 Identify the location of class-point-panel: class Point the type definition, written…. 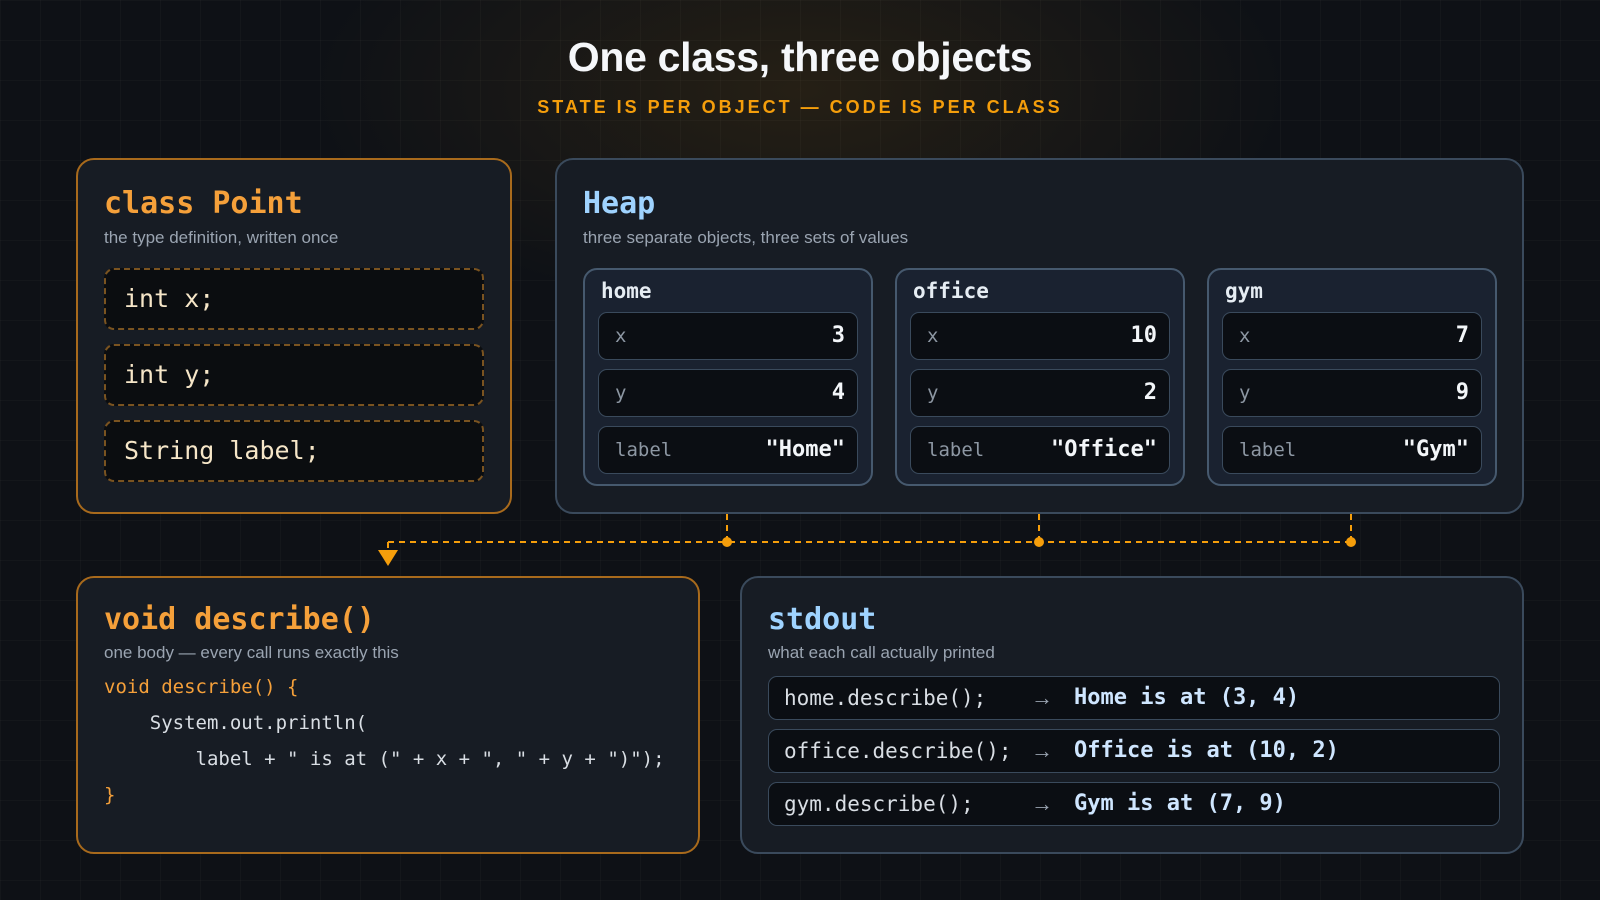
(294, 336).